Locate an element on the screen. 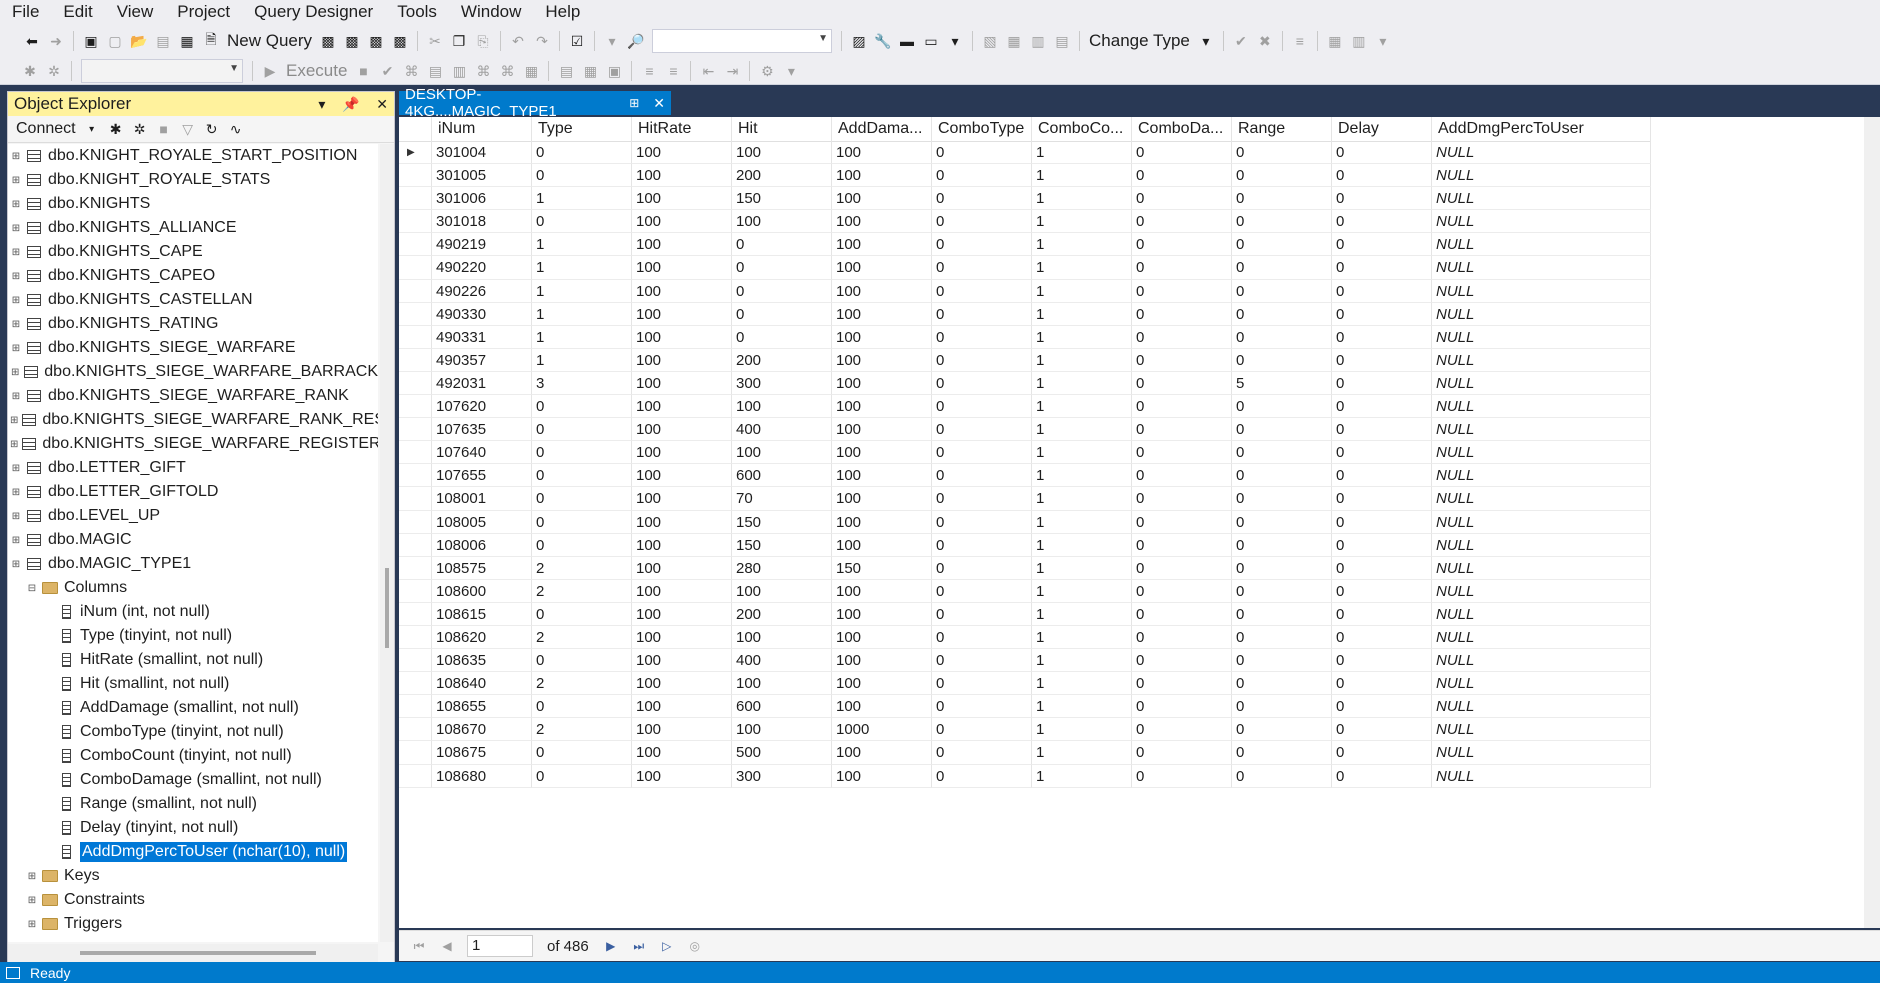  close-icon: ✕ is located at coordinates (659, 103).